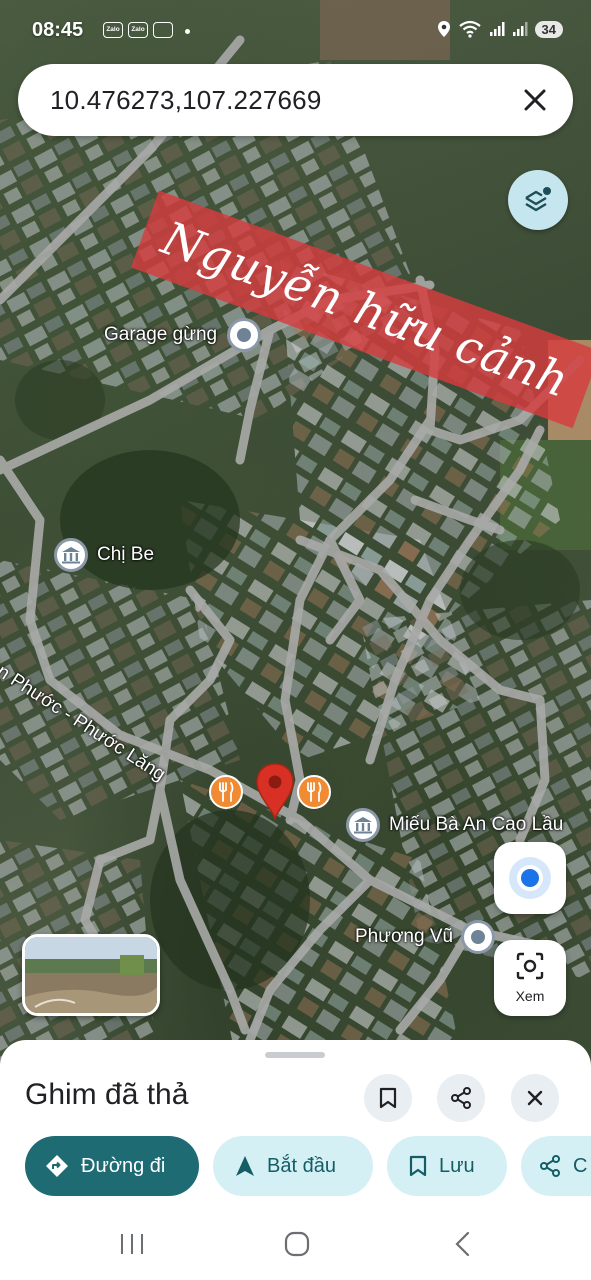 The height and width of the screenshot is (1280, 591). I want to click on place-label: Garage gừng, so click(161, 334).